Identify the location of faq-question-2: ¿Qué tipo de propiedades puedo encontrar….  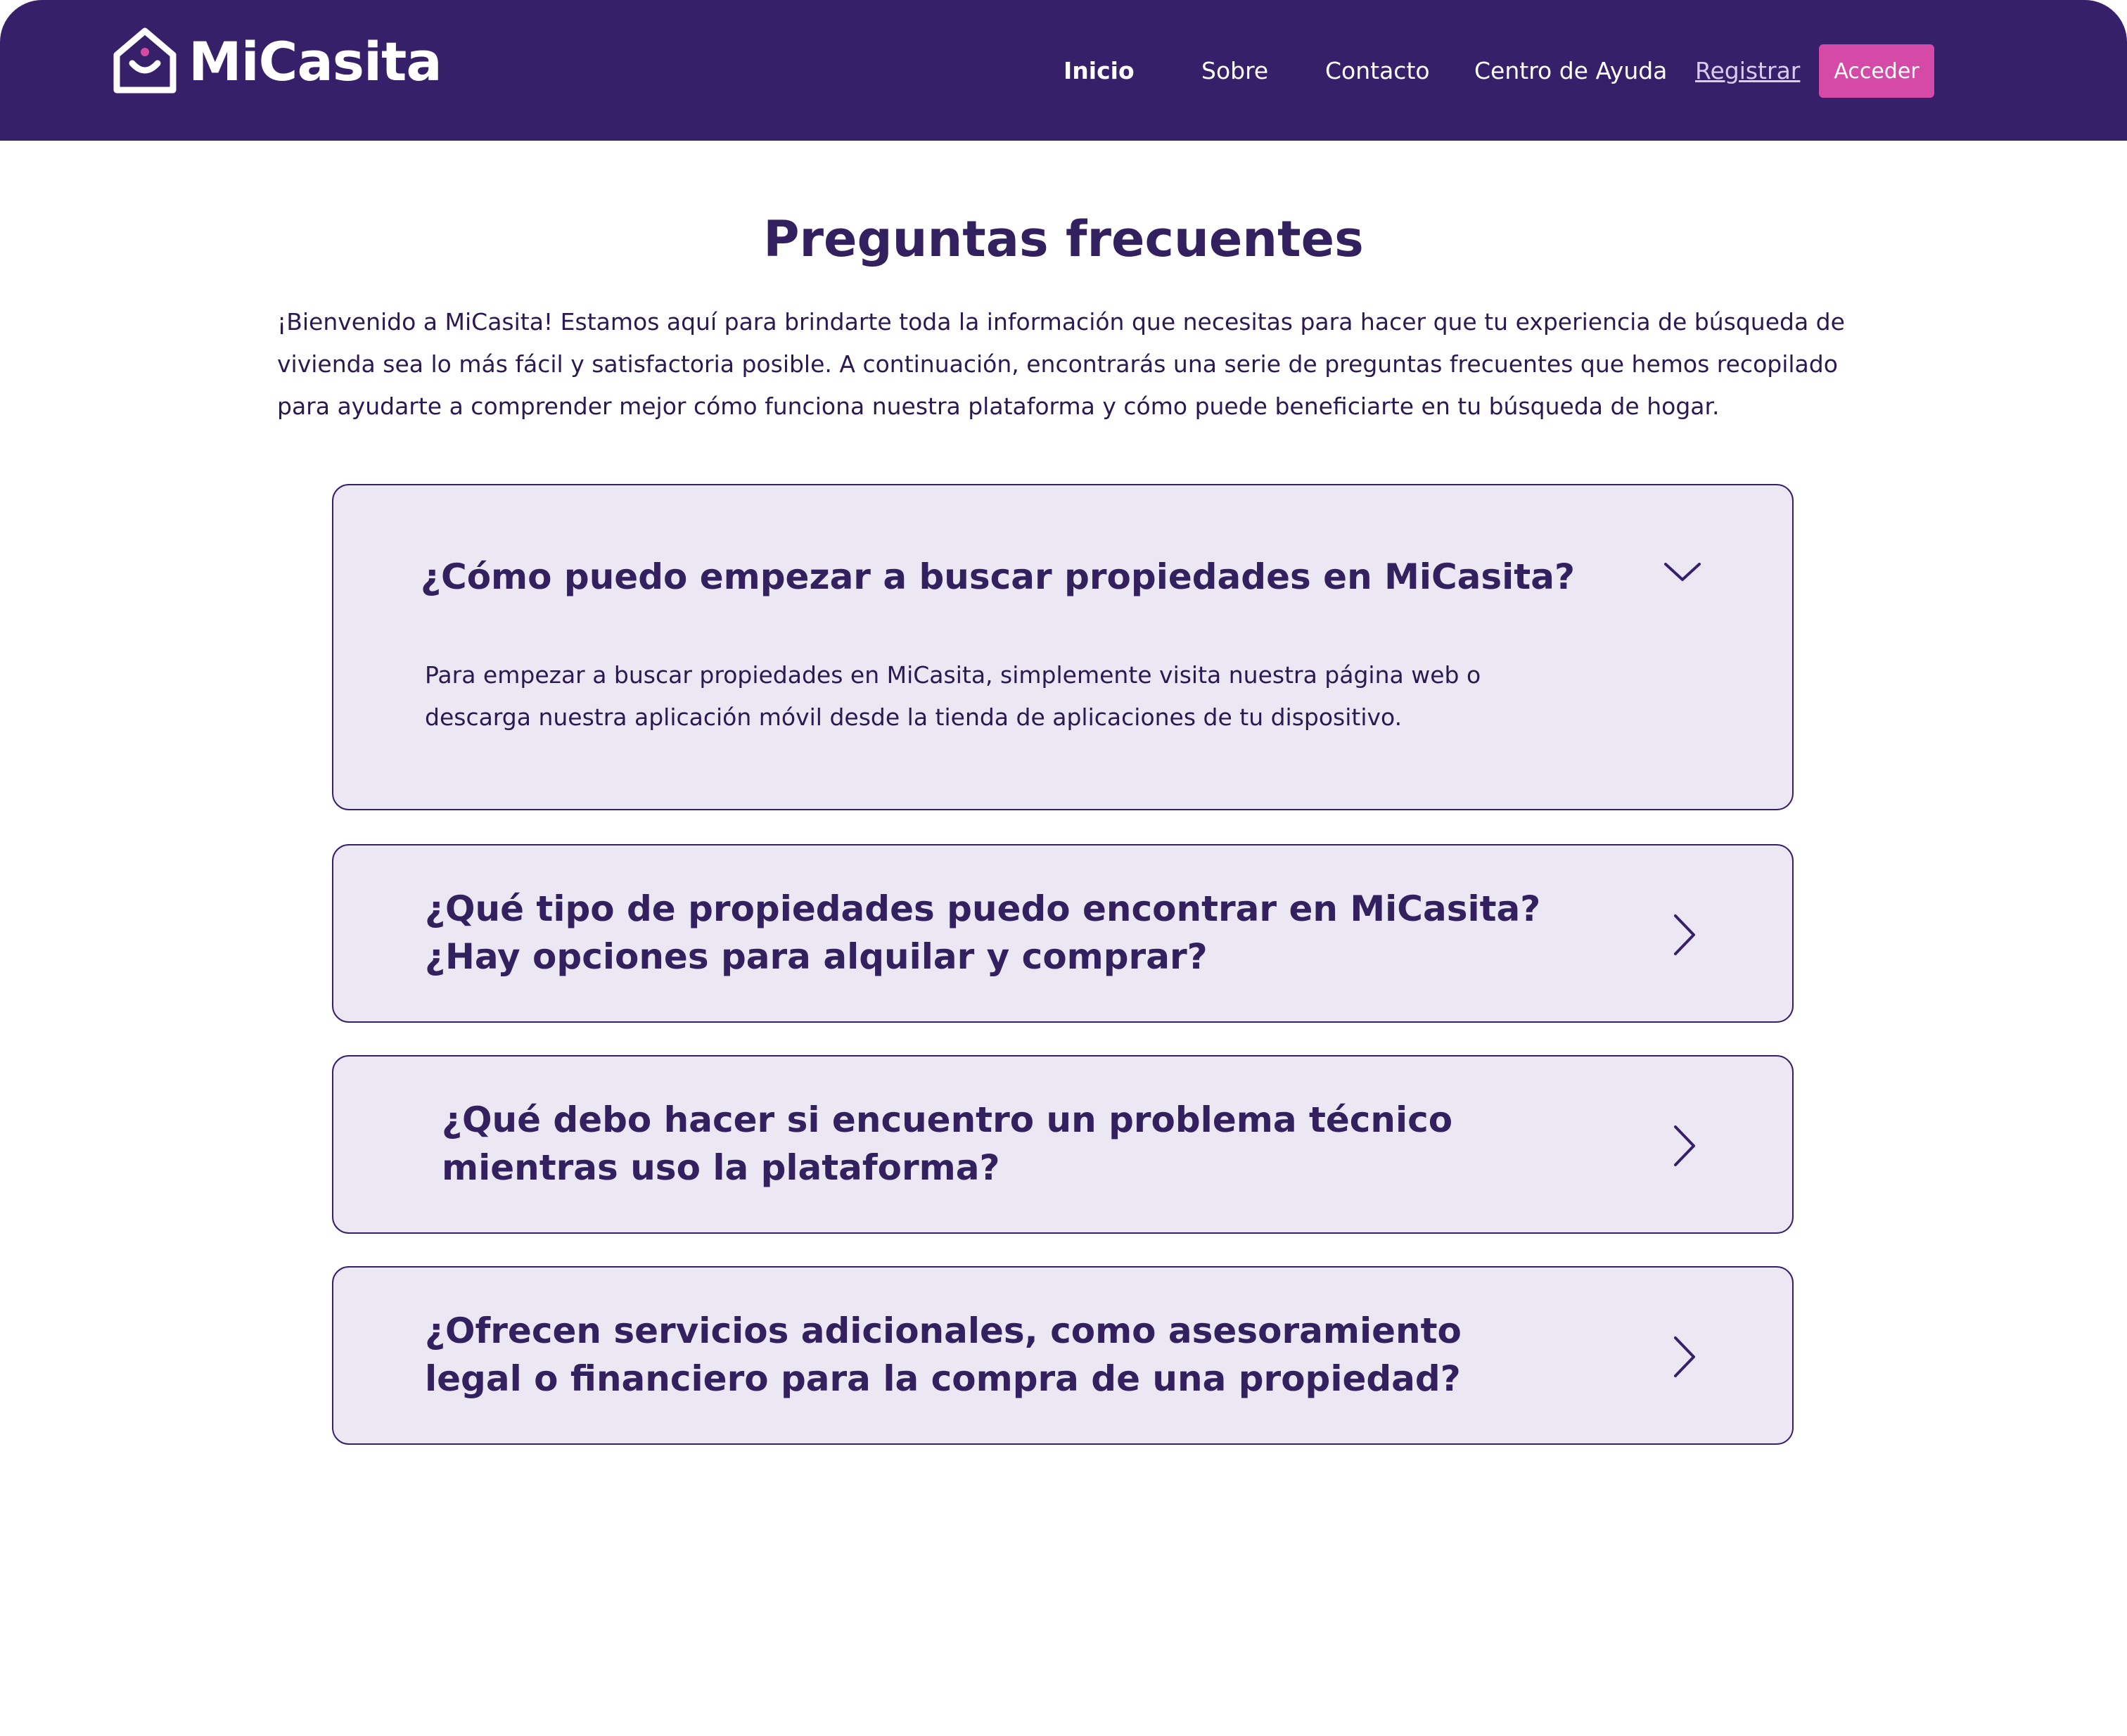
(983, 932).